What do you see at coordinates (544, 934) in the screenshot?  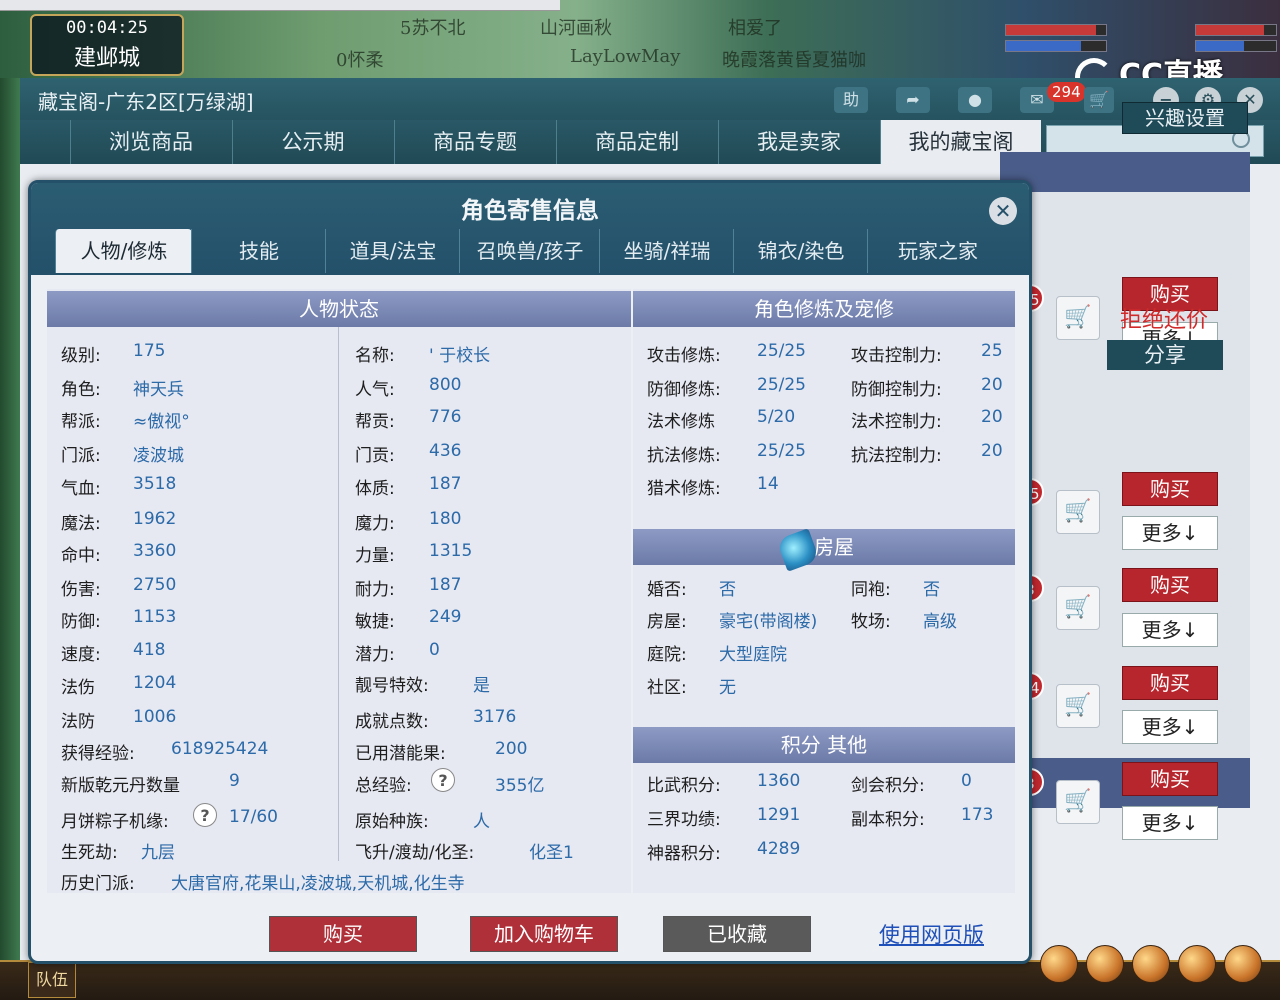 I see `add-to-cart-button: 加入购物车` at bounding box center [544, 934].